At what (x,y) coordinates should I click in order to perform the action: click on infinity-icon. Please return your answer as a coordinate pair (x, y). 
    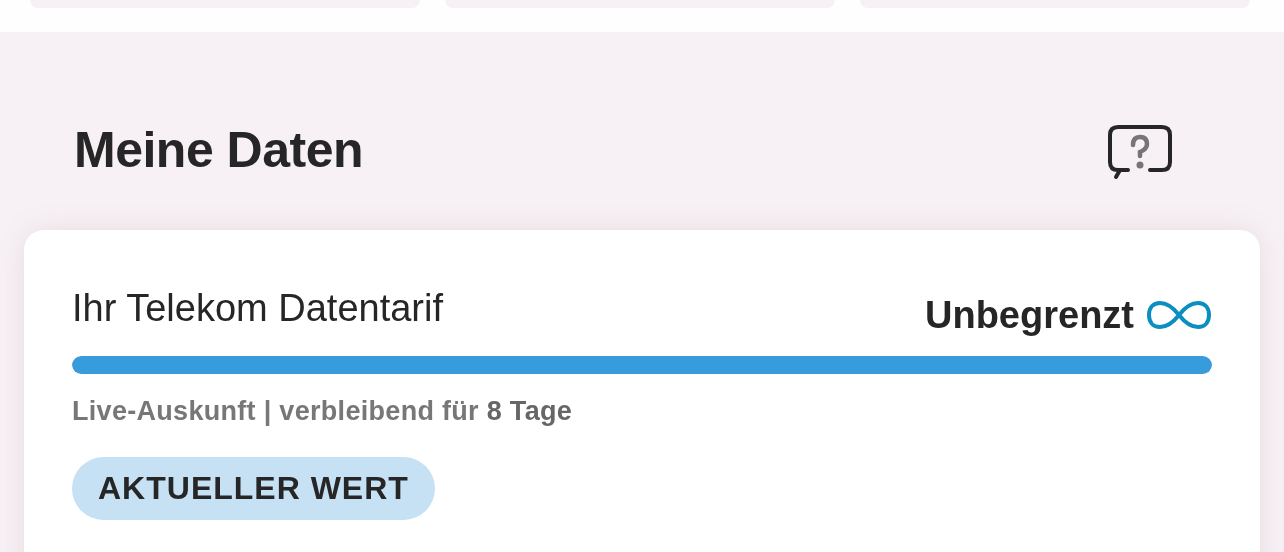
    Looking at the image, I should click on (1179, 315).